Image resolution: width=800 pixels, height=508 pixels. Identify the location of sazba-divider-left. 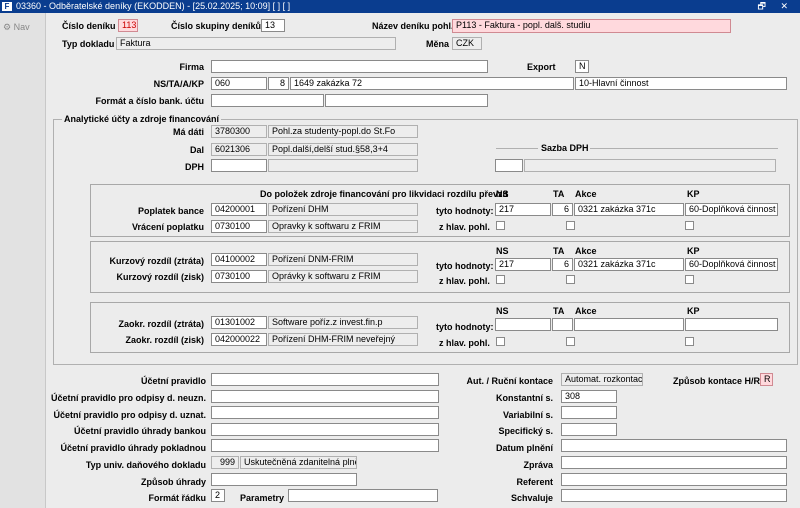
(517, 148).